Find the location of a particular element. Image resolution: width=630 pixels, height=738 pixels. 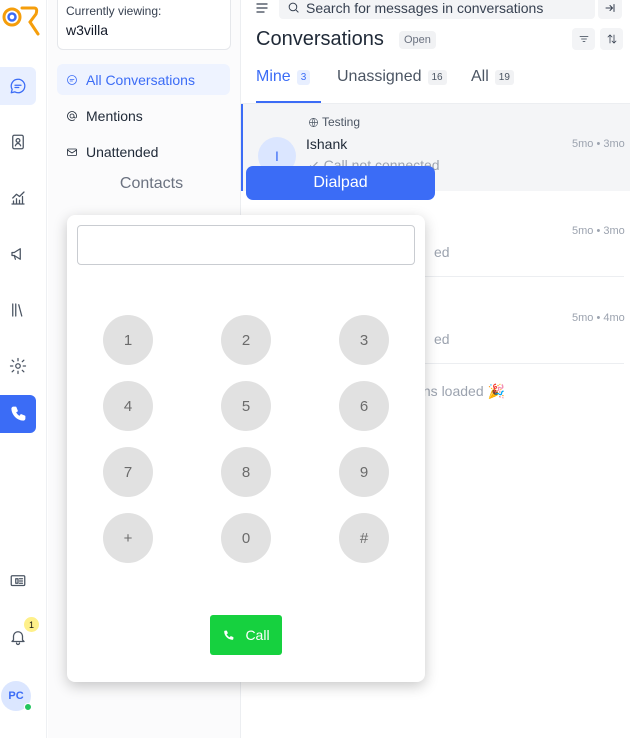

tab-count: 3 is located at coordinates (303, 77).